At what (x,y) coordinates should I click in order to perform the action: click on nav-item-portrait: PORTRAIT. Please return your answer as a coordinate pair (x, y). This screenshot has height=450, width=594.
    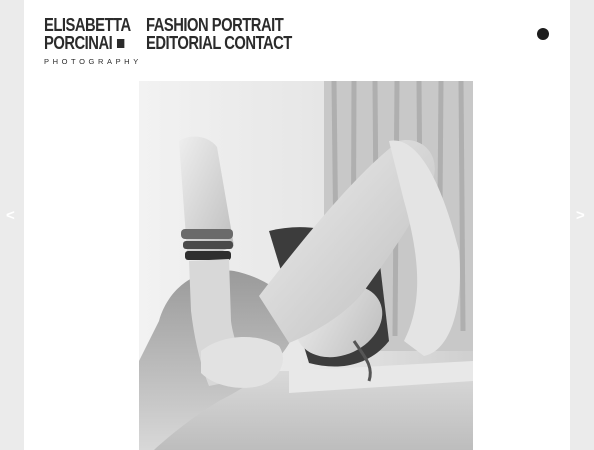
    Looking at the image, I should click on (248, 25).